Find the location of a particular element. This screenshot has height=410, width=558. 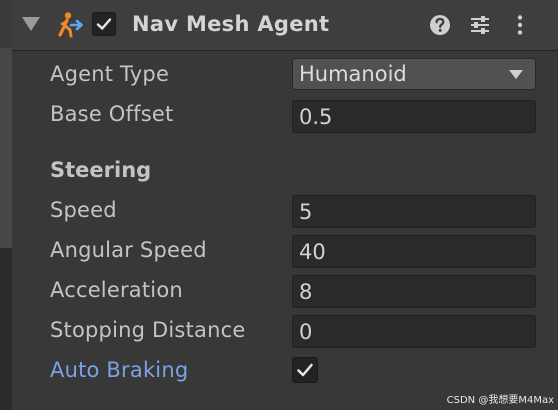

nav-mesh-agent-icon is located at coordinates (70, 25).